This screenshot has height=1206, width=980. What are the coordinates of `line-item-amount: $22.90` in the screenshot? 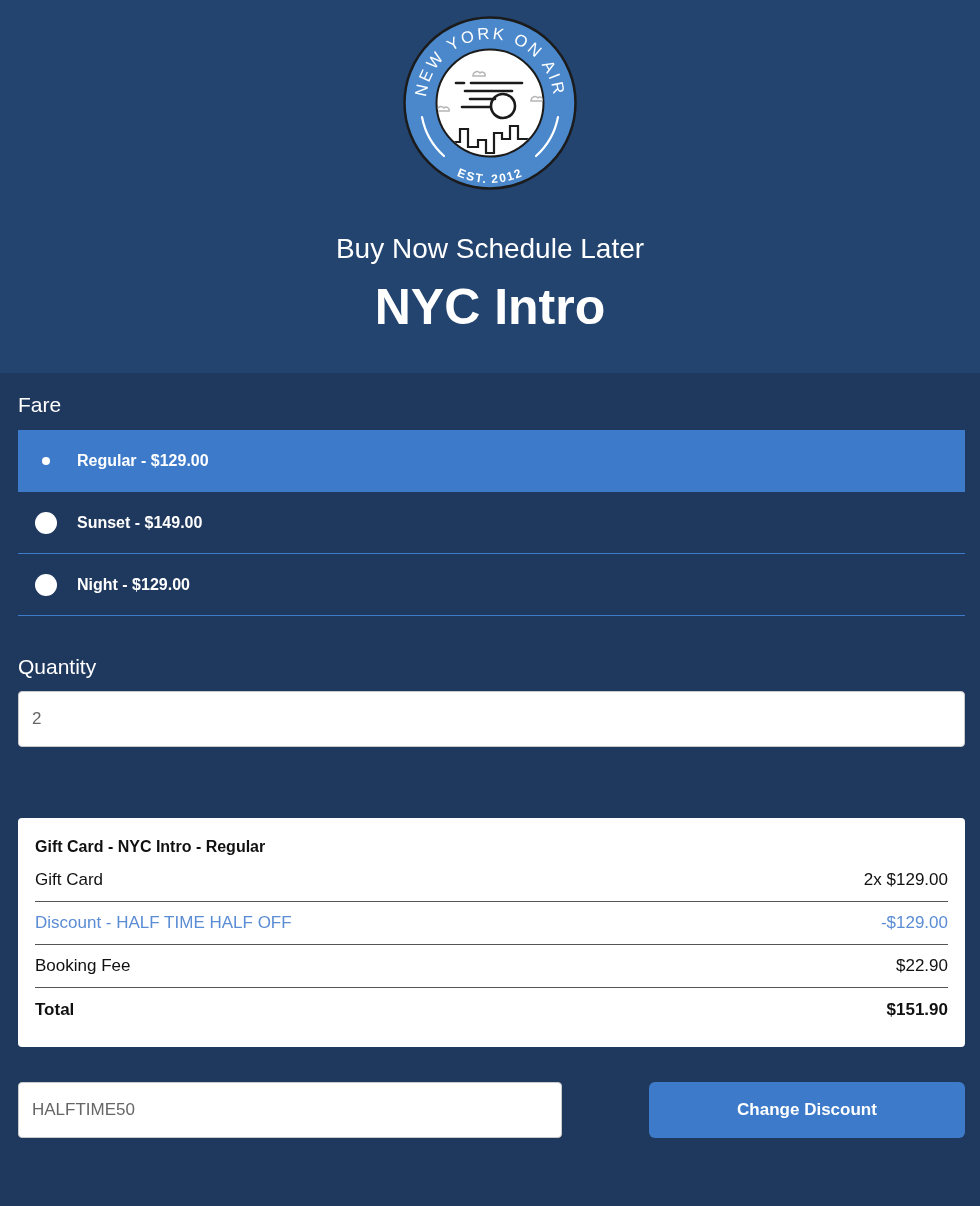 It's located at (922, 966).